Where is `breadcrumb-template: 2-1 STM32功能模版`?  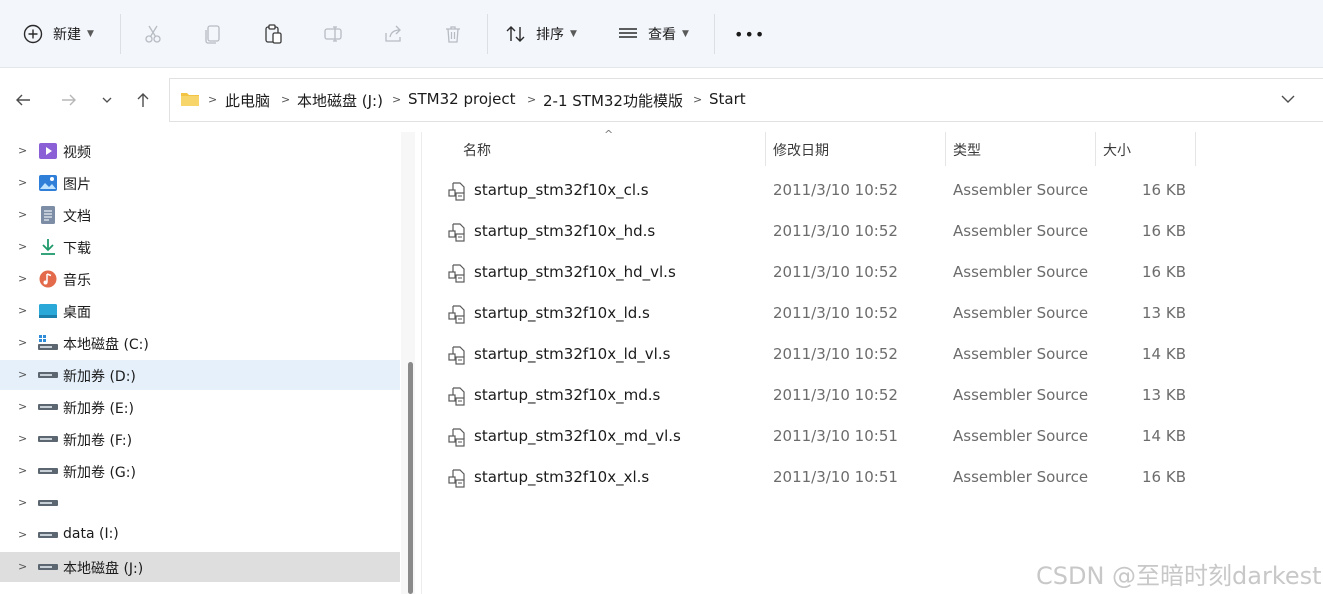
breadcrumb-template: 2-1 STM32功能模版 is located at coordinates (613, 100).